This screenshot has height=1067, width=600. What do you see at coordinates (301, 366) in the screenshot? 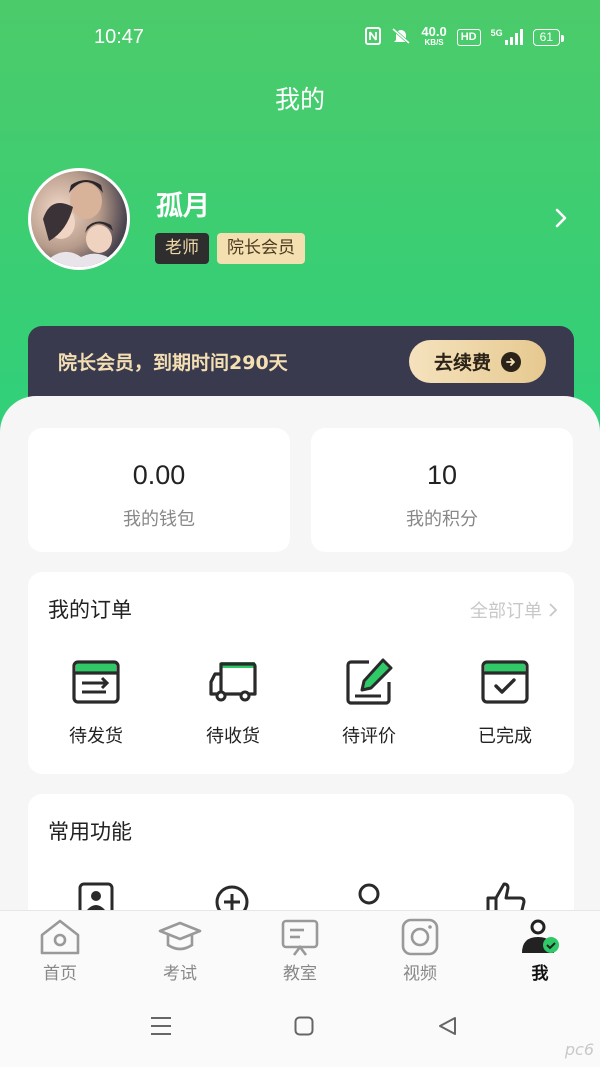
I see `vip-membership-bar: 院长会员，到期时间290天 去续费` at bounding box center [301, 366].